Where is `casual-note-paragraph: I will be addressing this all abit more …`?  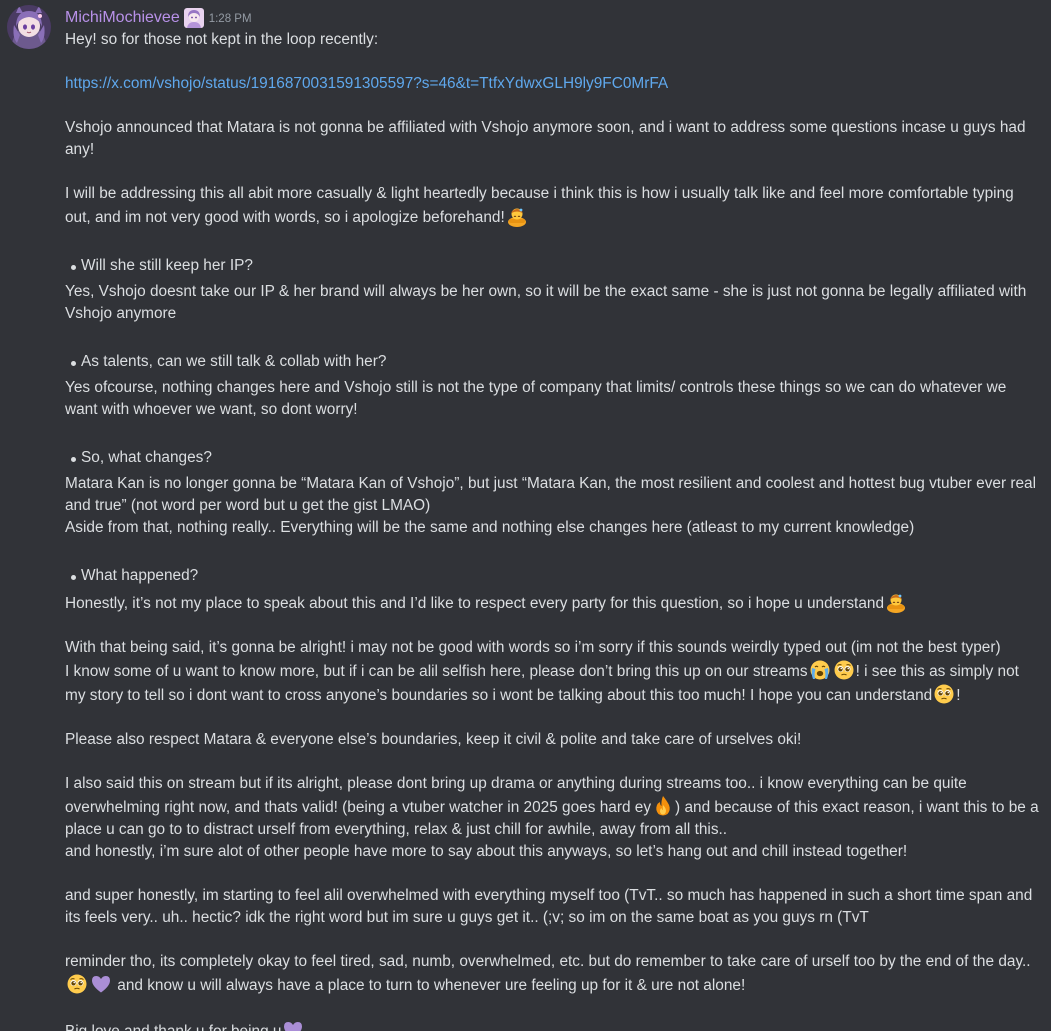 casual-note-paragraph: I will be addressing this all abit more … is located at coordinates (552, 206).